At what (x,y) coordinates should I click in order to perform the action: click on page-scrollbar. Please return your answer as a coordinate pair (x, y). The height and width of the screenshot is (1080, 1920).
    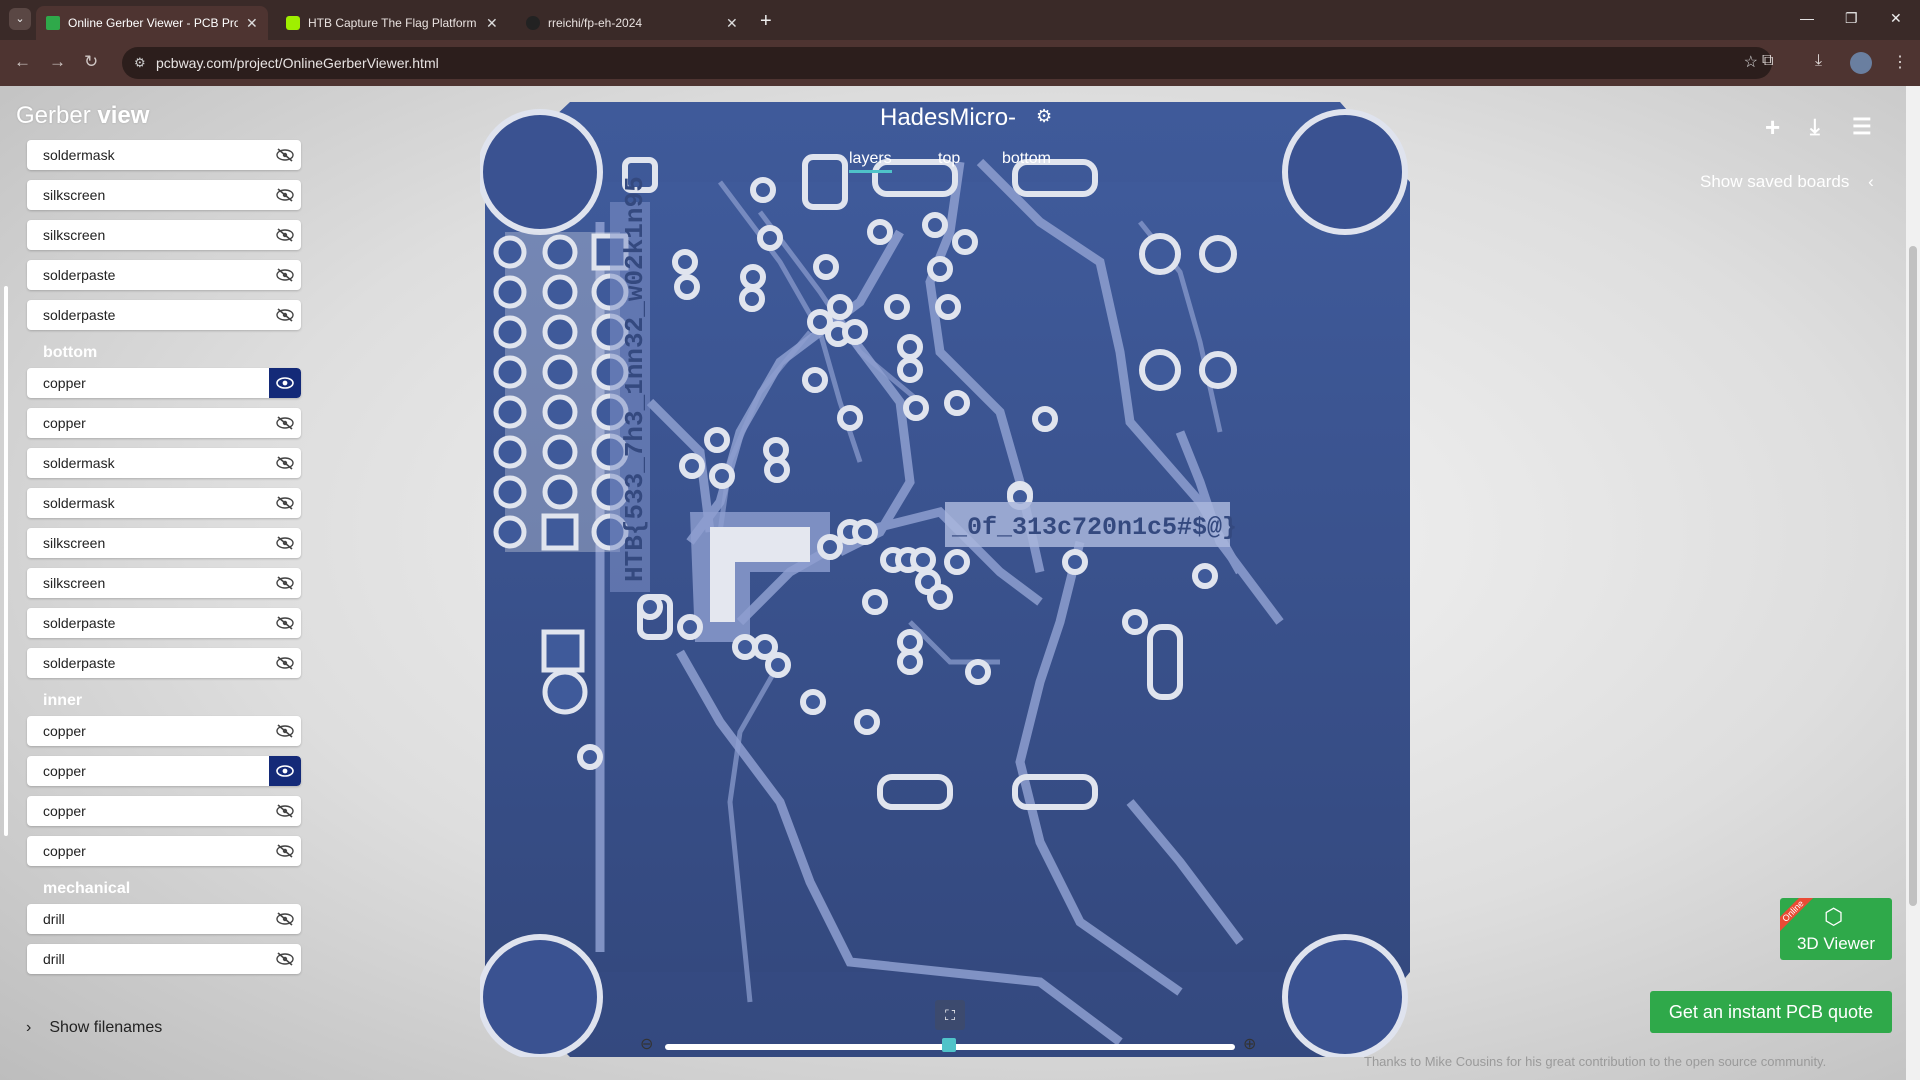
    Looking at the image, I should click on (1913, 583).